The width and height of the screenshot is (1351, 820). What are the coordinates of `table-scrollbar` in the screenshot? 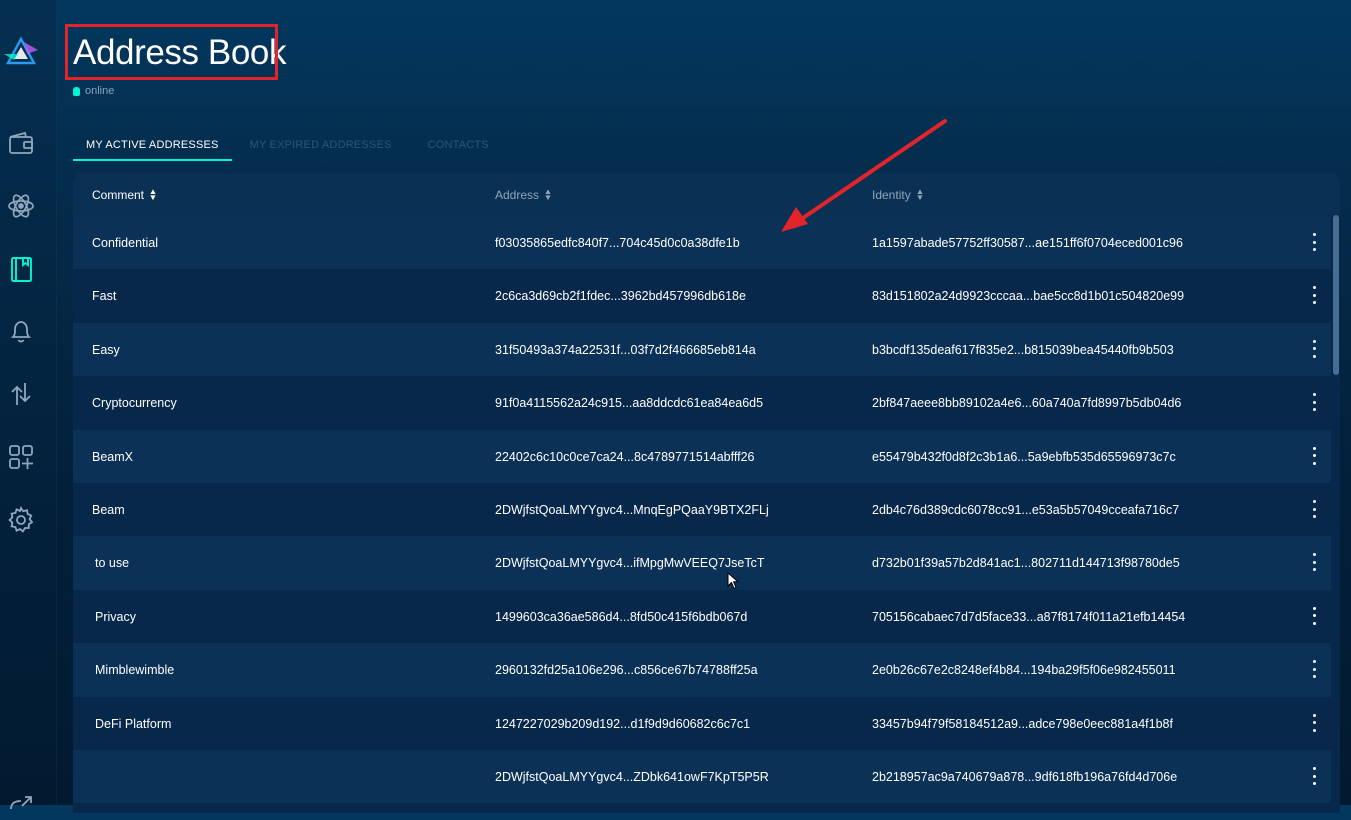 It's located at (1336, 295).